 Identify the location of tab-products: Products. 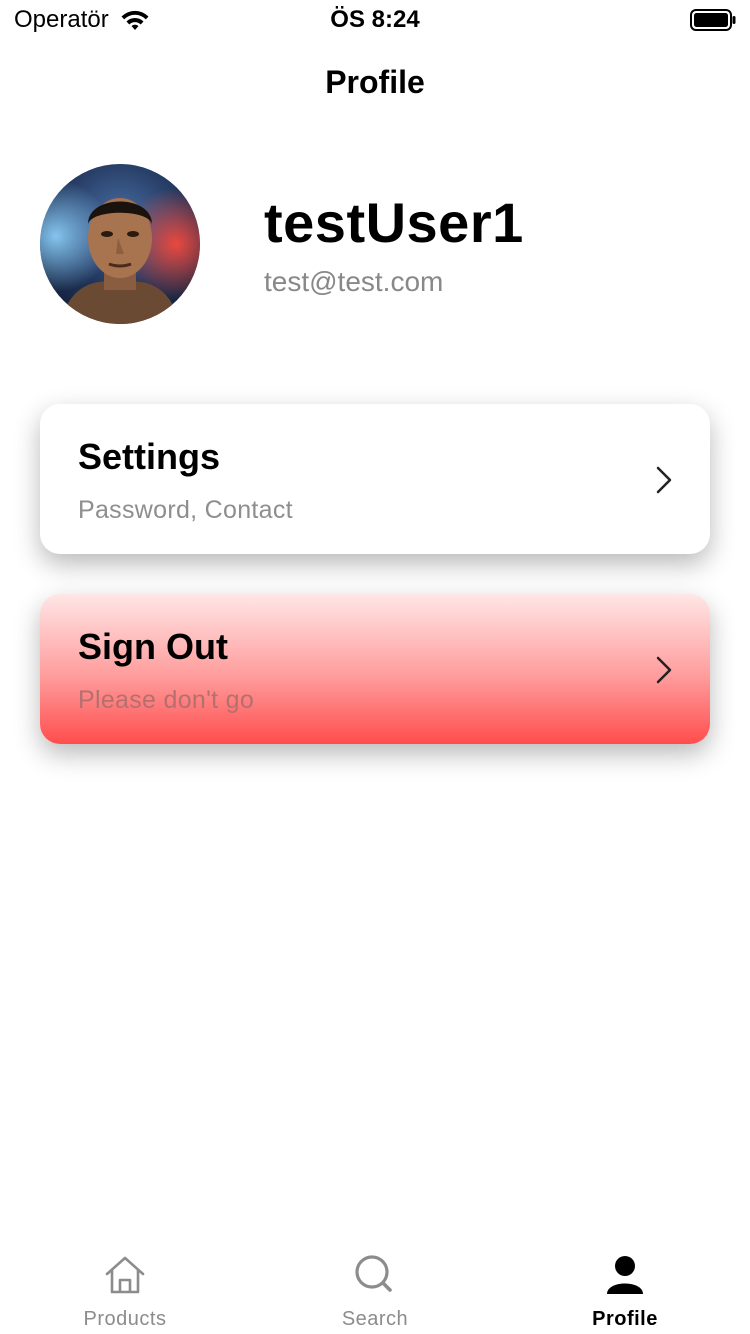
(125, 1285).